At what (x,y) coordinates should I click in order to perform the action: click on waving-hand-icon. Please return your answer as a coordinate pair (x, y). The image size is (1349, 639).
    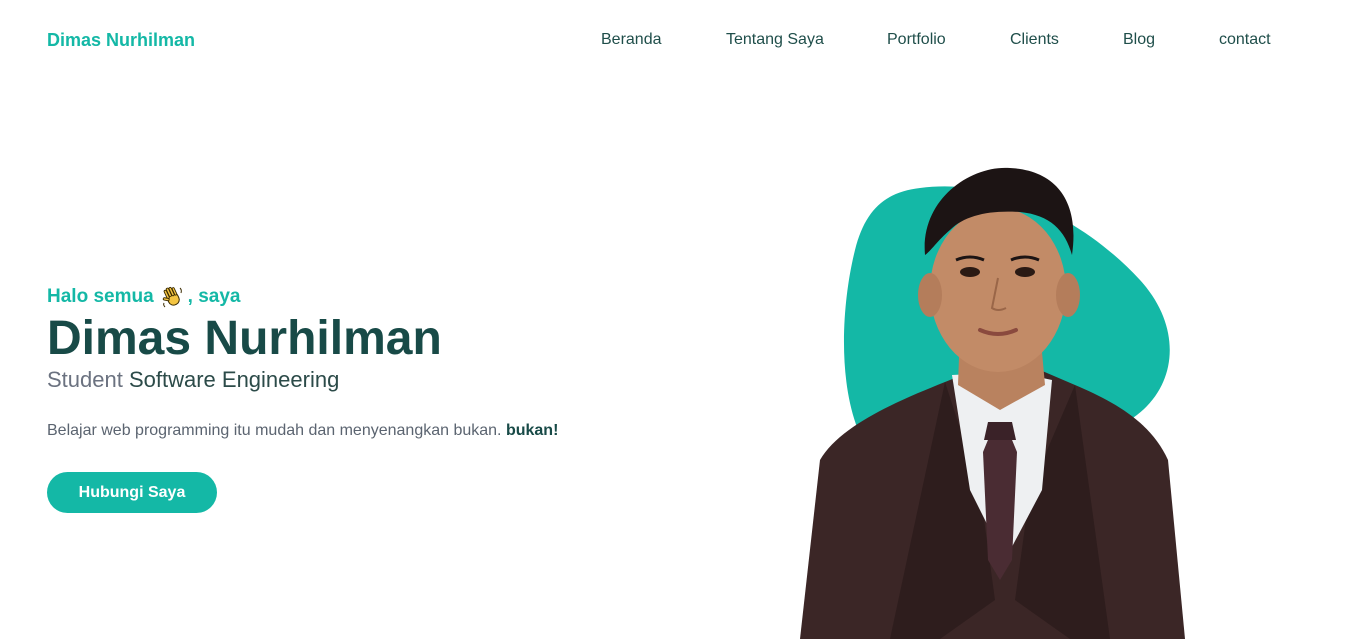
    Looking at the image, I should click on (173, 297).